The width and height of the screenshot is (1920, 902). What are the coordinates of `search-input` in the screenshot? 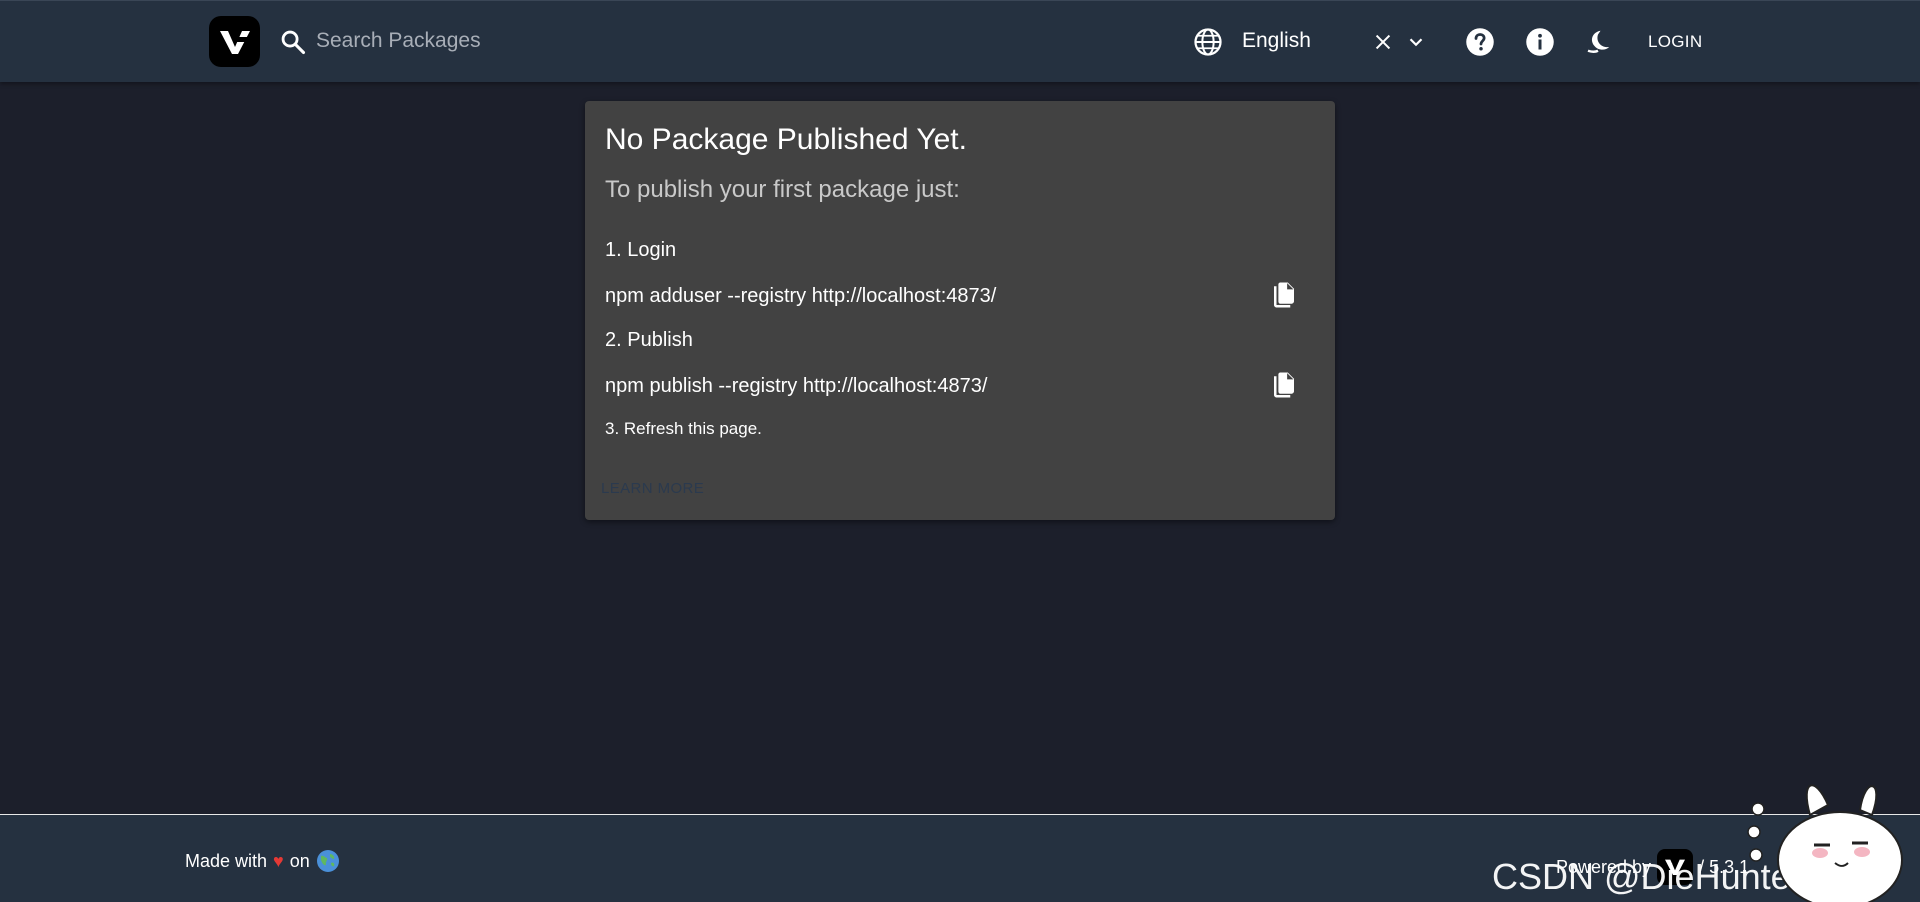 It's located at (526, 41).